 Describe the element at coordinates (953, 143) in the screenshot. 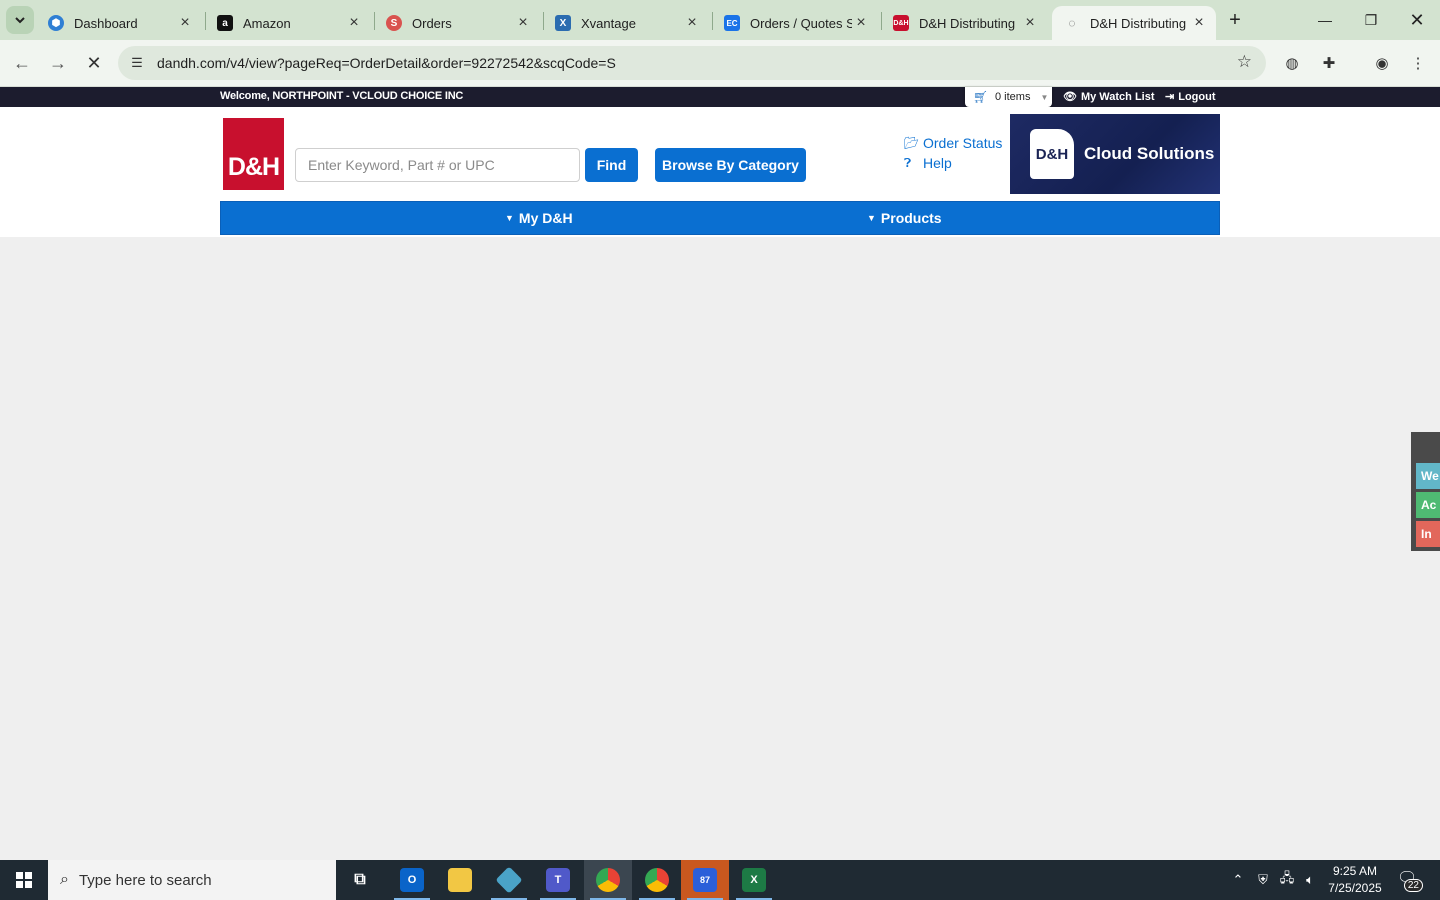

I see `order-status-link: 📂︎ Order Status` at that location.